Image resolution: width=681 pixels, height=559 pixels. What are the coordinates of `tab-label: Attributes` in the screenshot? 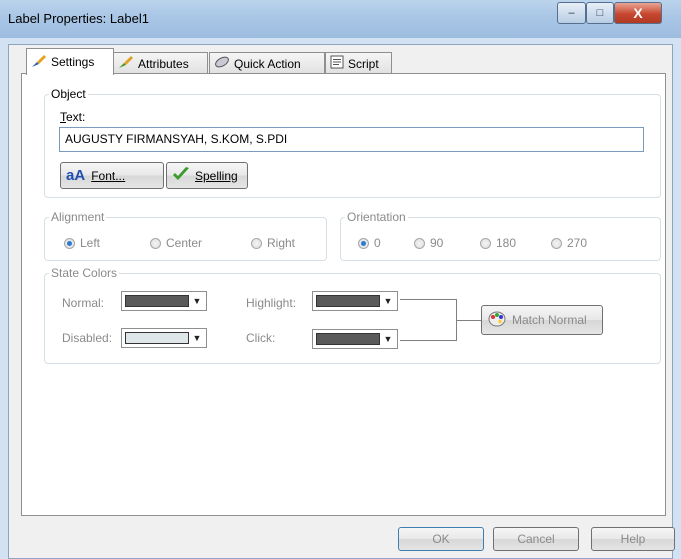 It's located at (163, 63).